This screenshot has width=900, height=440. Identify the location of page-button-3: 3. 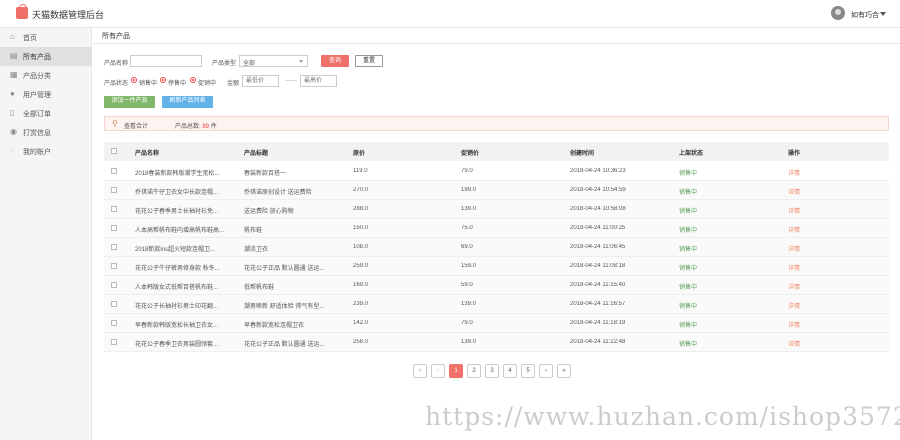
(492, 371).